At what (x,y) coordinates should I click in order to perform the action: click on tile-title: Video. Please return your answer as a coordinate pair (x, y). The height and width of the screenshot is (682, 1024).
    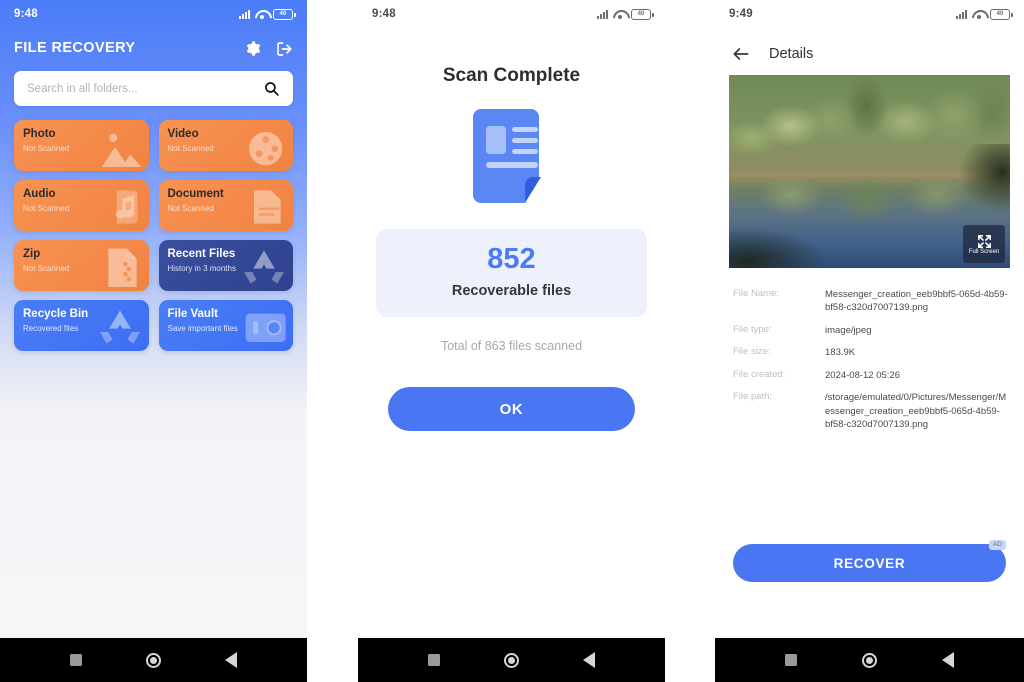
    Looking at the image, I should click on (183, 134).